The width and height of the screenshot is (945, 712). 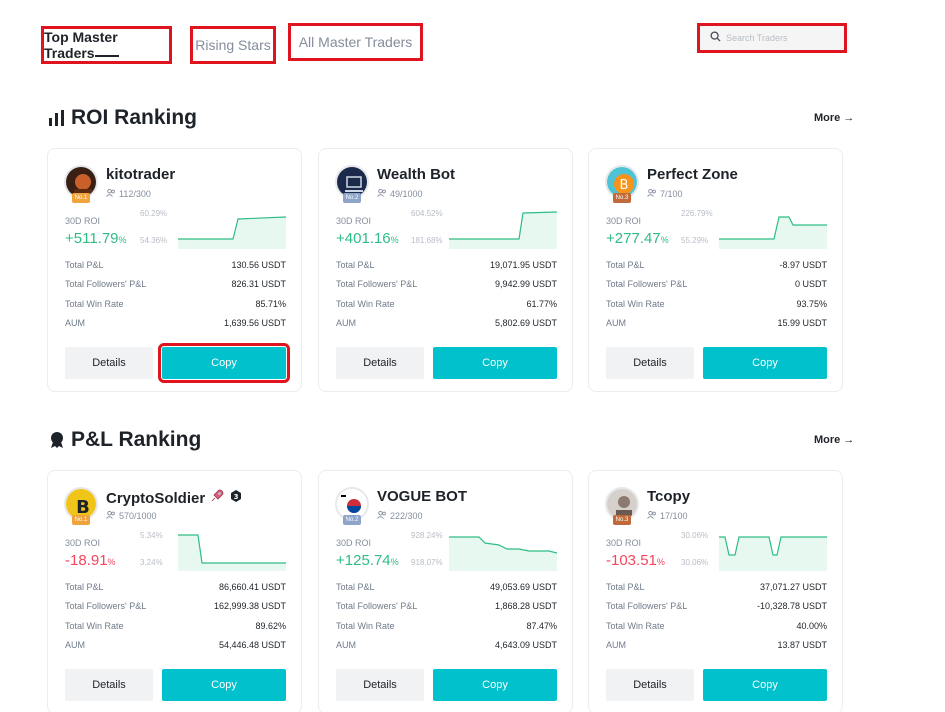 I want to click on trader-name: VOGUE BOT, so click(x=422, y=496).